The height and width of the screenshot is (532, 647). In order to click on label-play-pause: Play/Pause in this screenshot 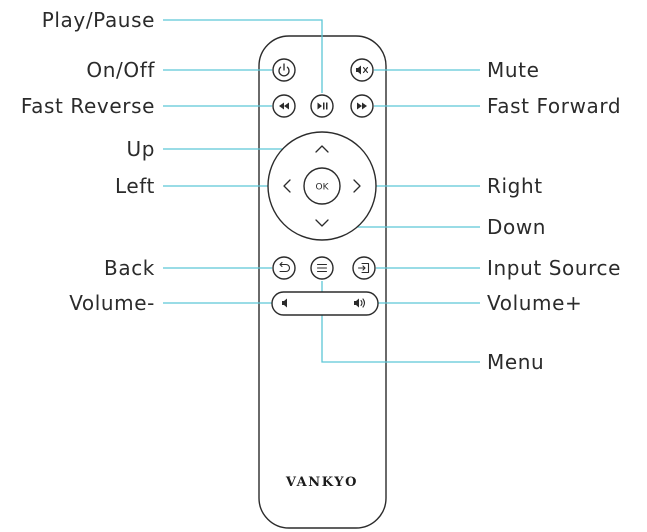, I will do `click(98, 20)`.